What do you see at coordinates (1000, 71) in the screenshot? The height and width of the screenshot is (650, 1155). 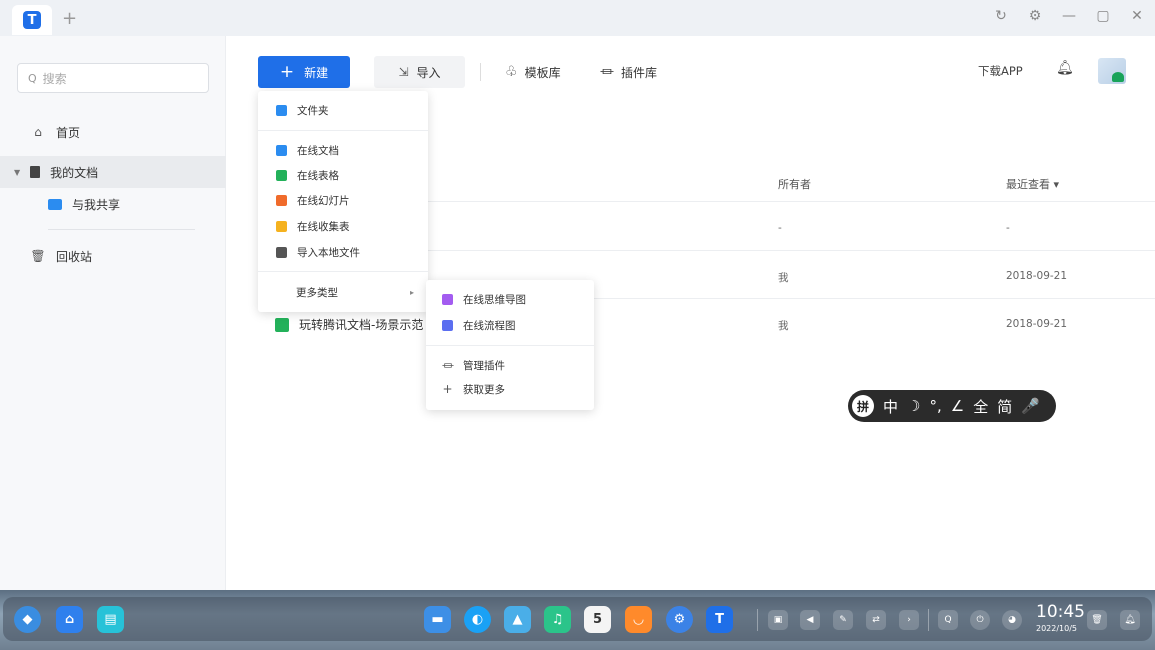 I see `download-app-link: 下载APP` at bounding box center [1000, 71].